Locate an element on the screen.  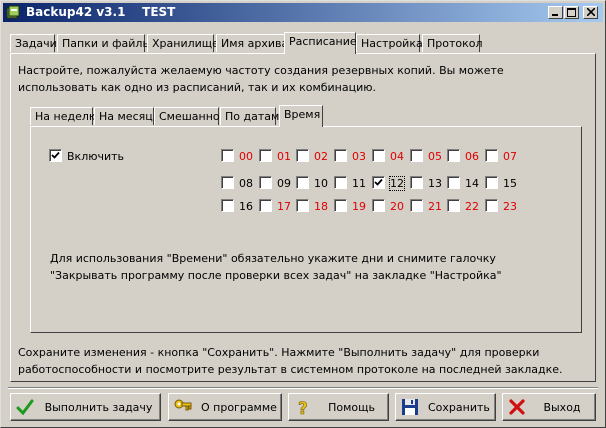
tab-log: Протокол is located at coordinates (452, 43).